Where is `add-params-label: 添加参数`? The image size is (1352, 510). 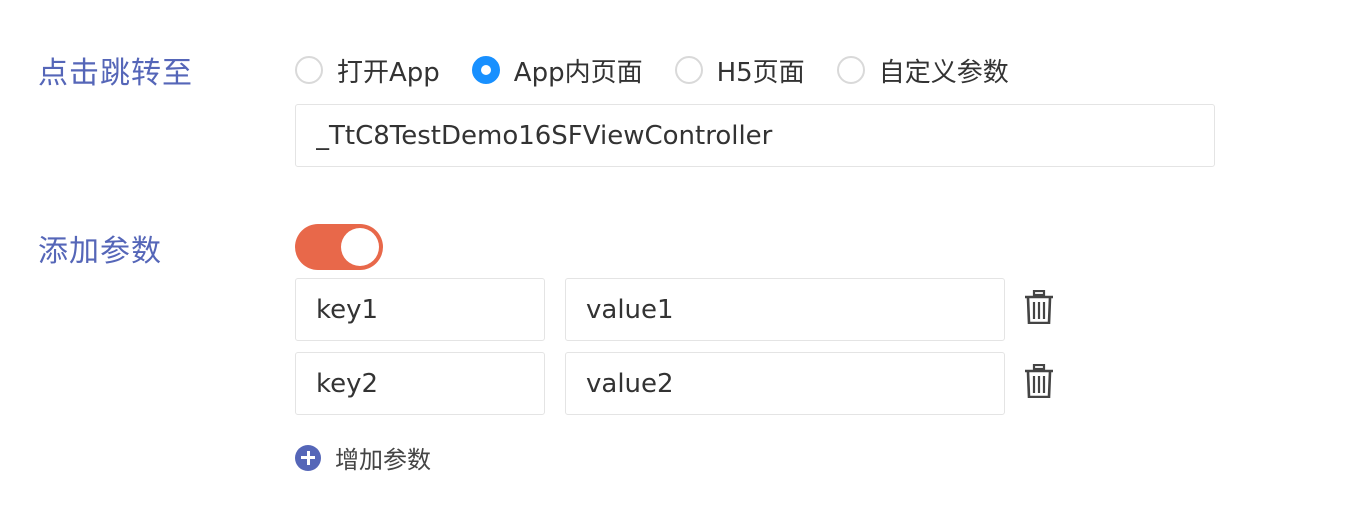 add-params-label: 添加参数 is located at coordinates (100, 251).